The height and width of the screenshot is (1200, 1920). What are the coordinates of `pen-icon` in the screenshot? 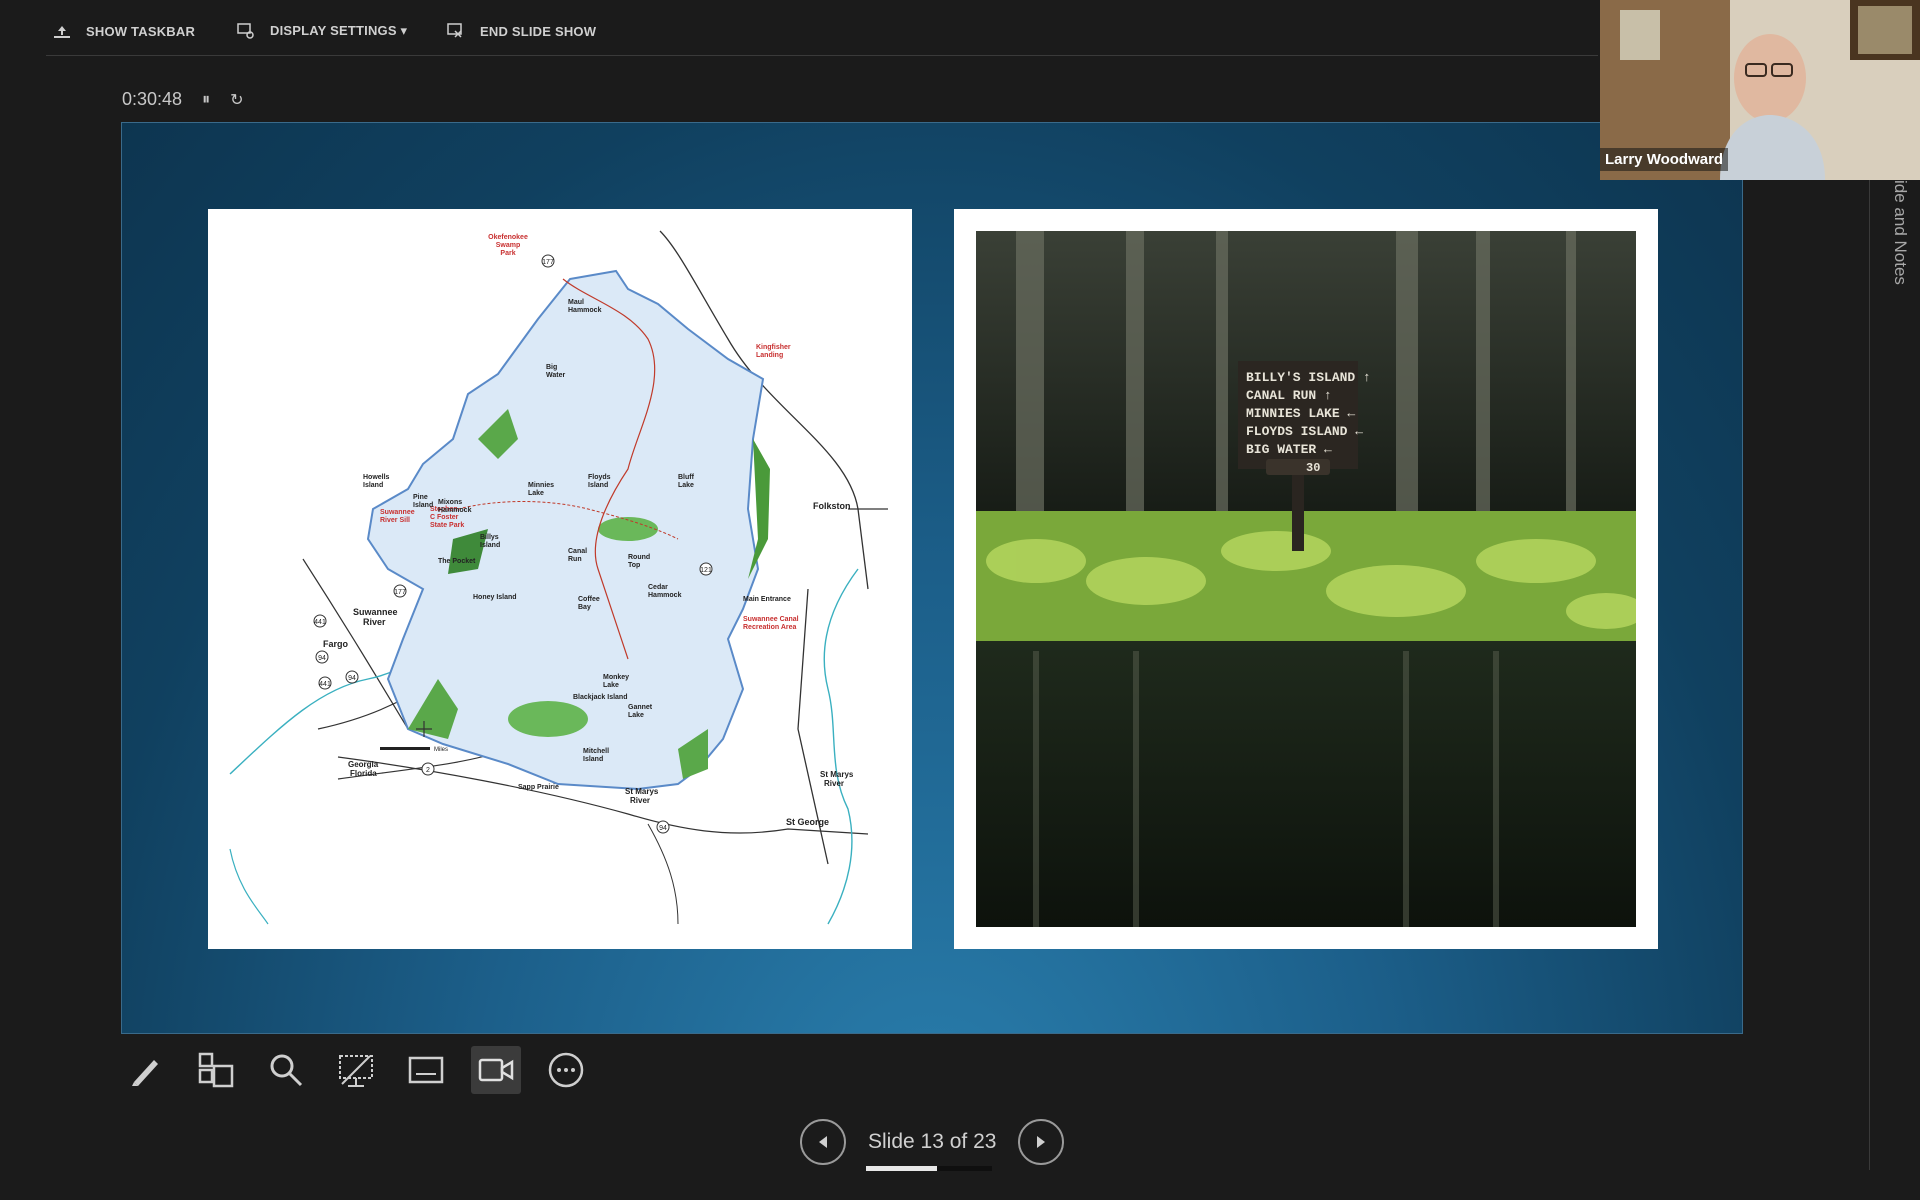 It's located at (146, 1070).